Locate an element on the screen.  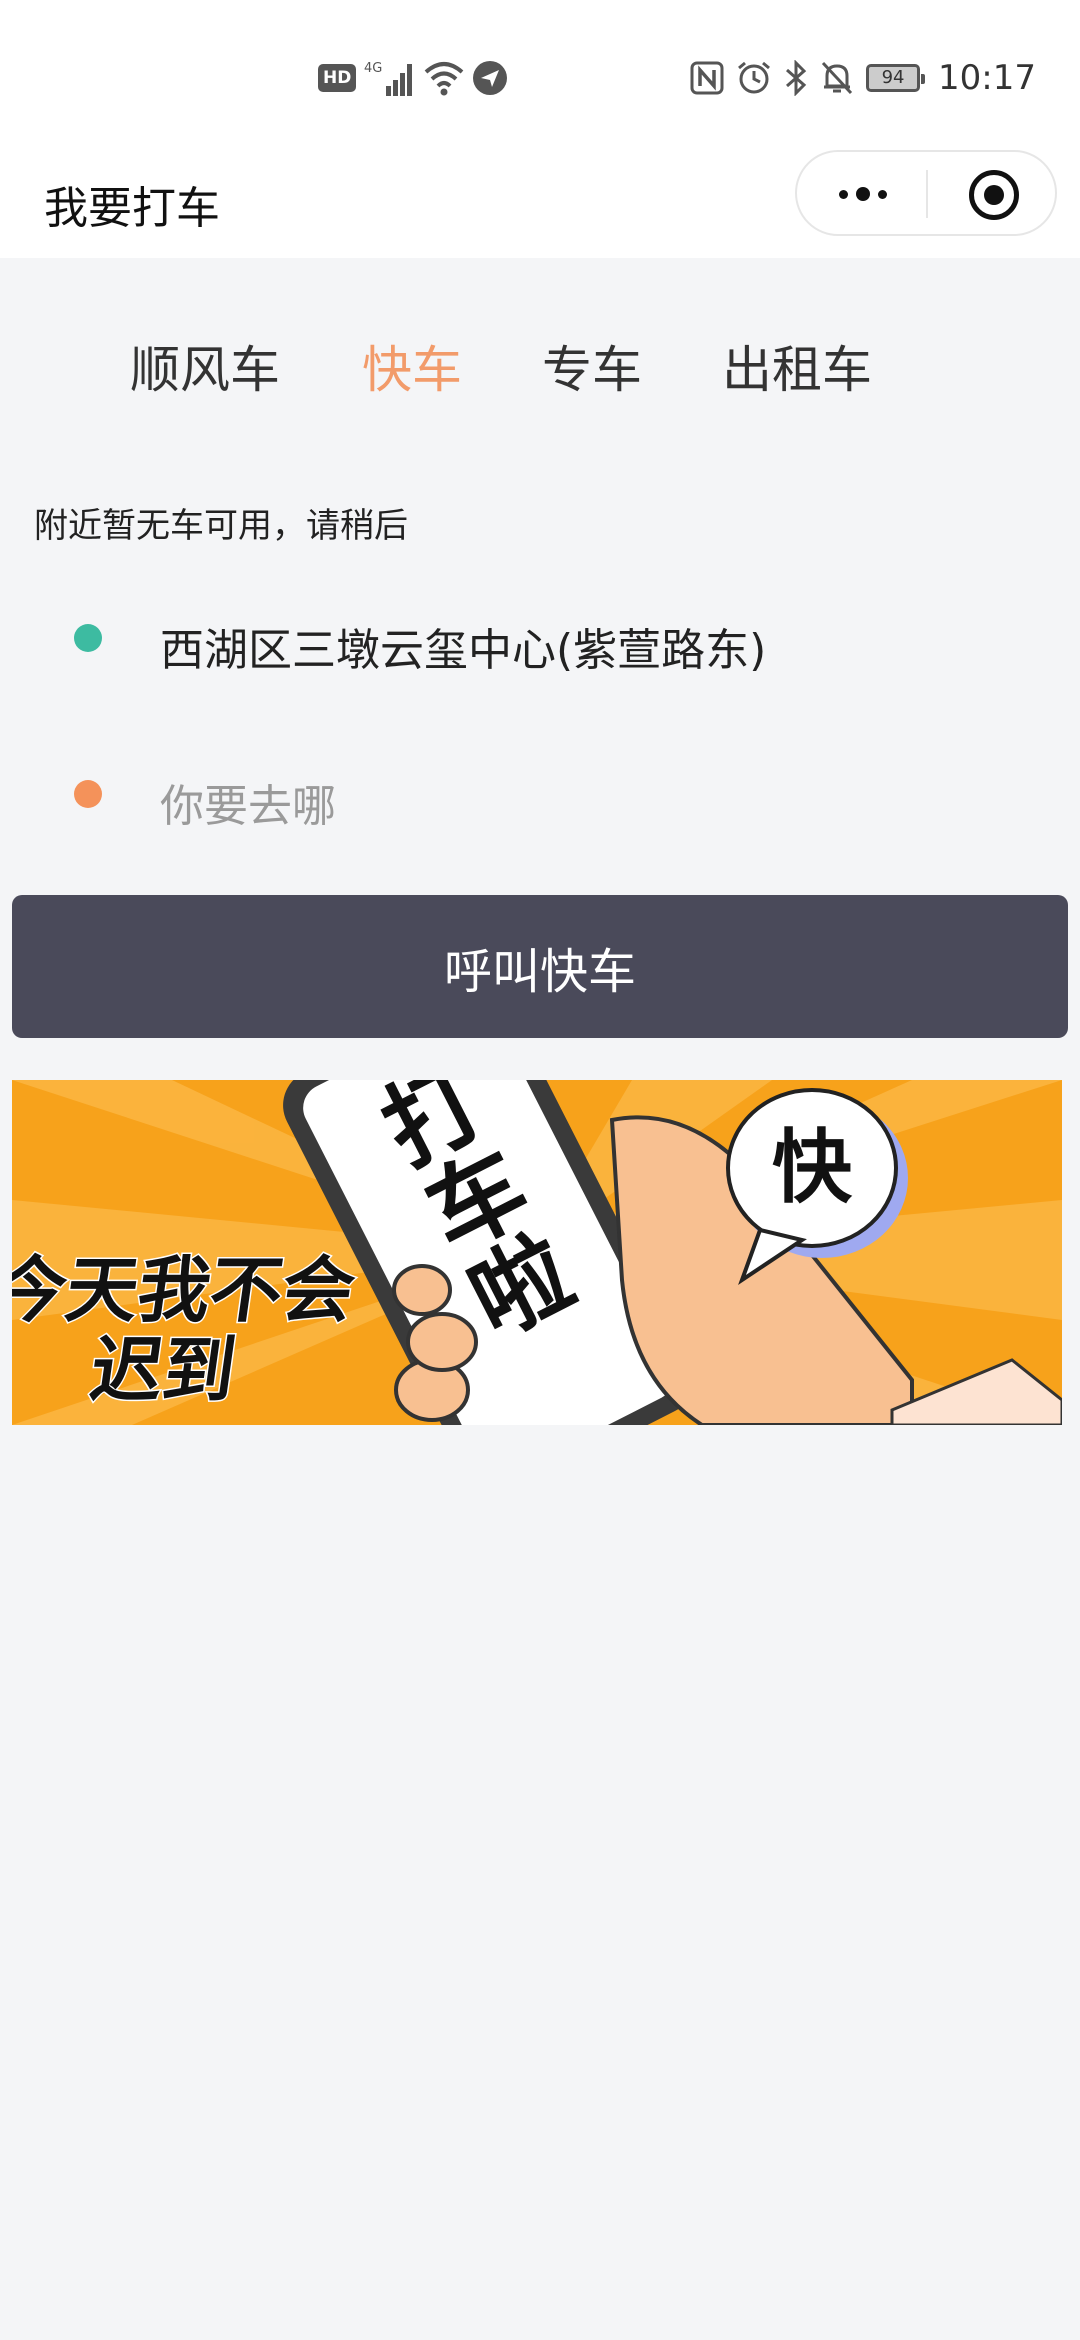
nav-bar: 我要打车 is located at coordinates (540, 204).